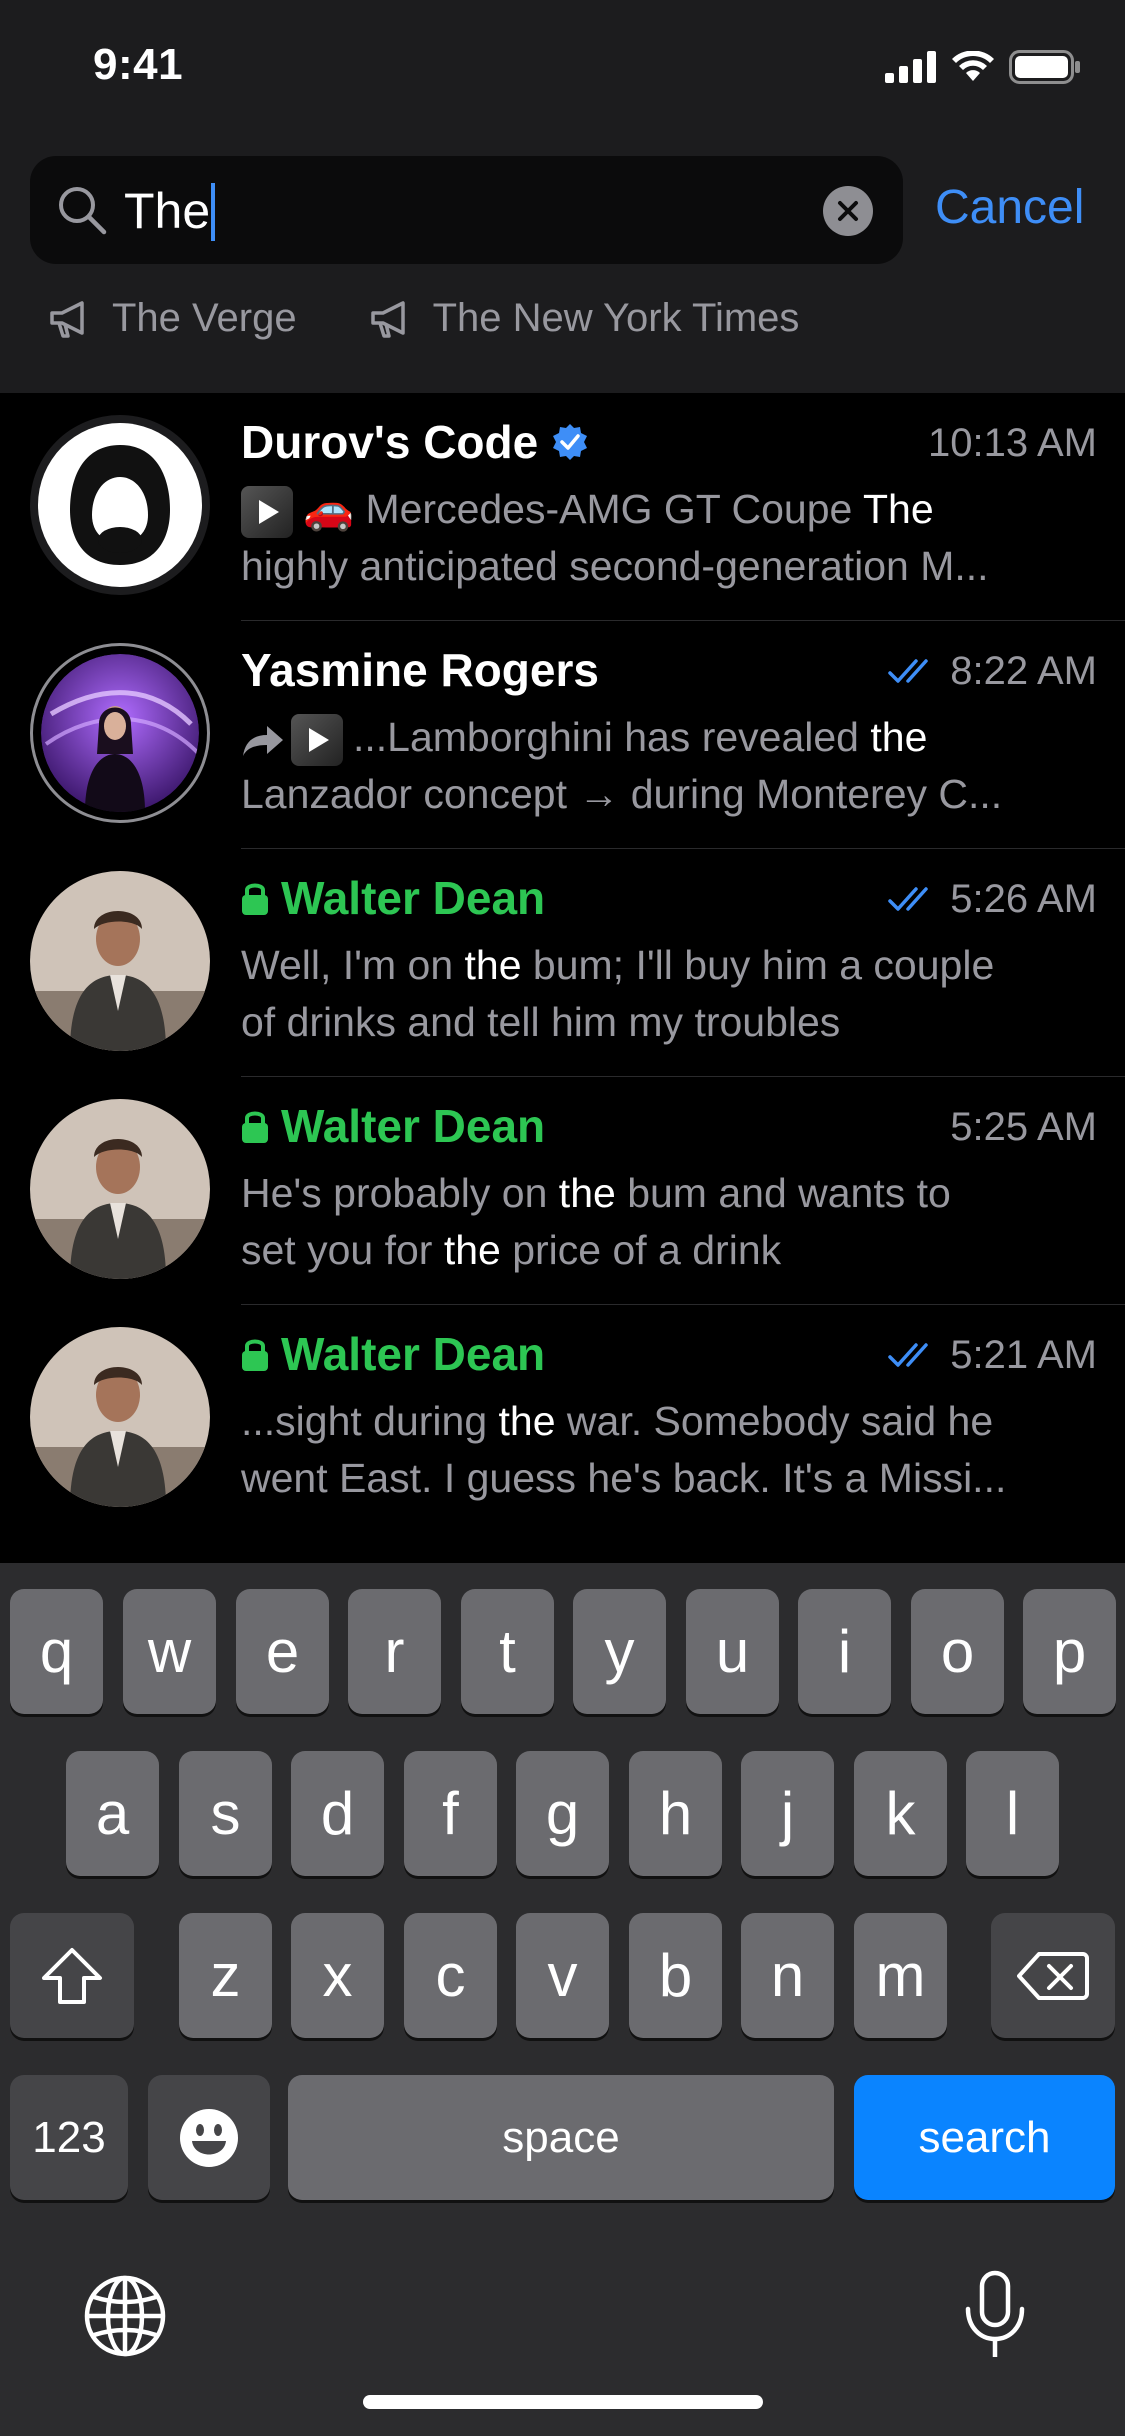 The height and width of the screenshot is (2436, 1125). Describe the element at coordinates (900, 1975) in the screenshot. I see `key-m: m` at that location.